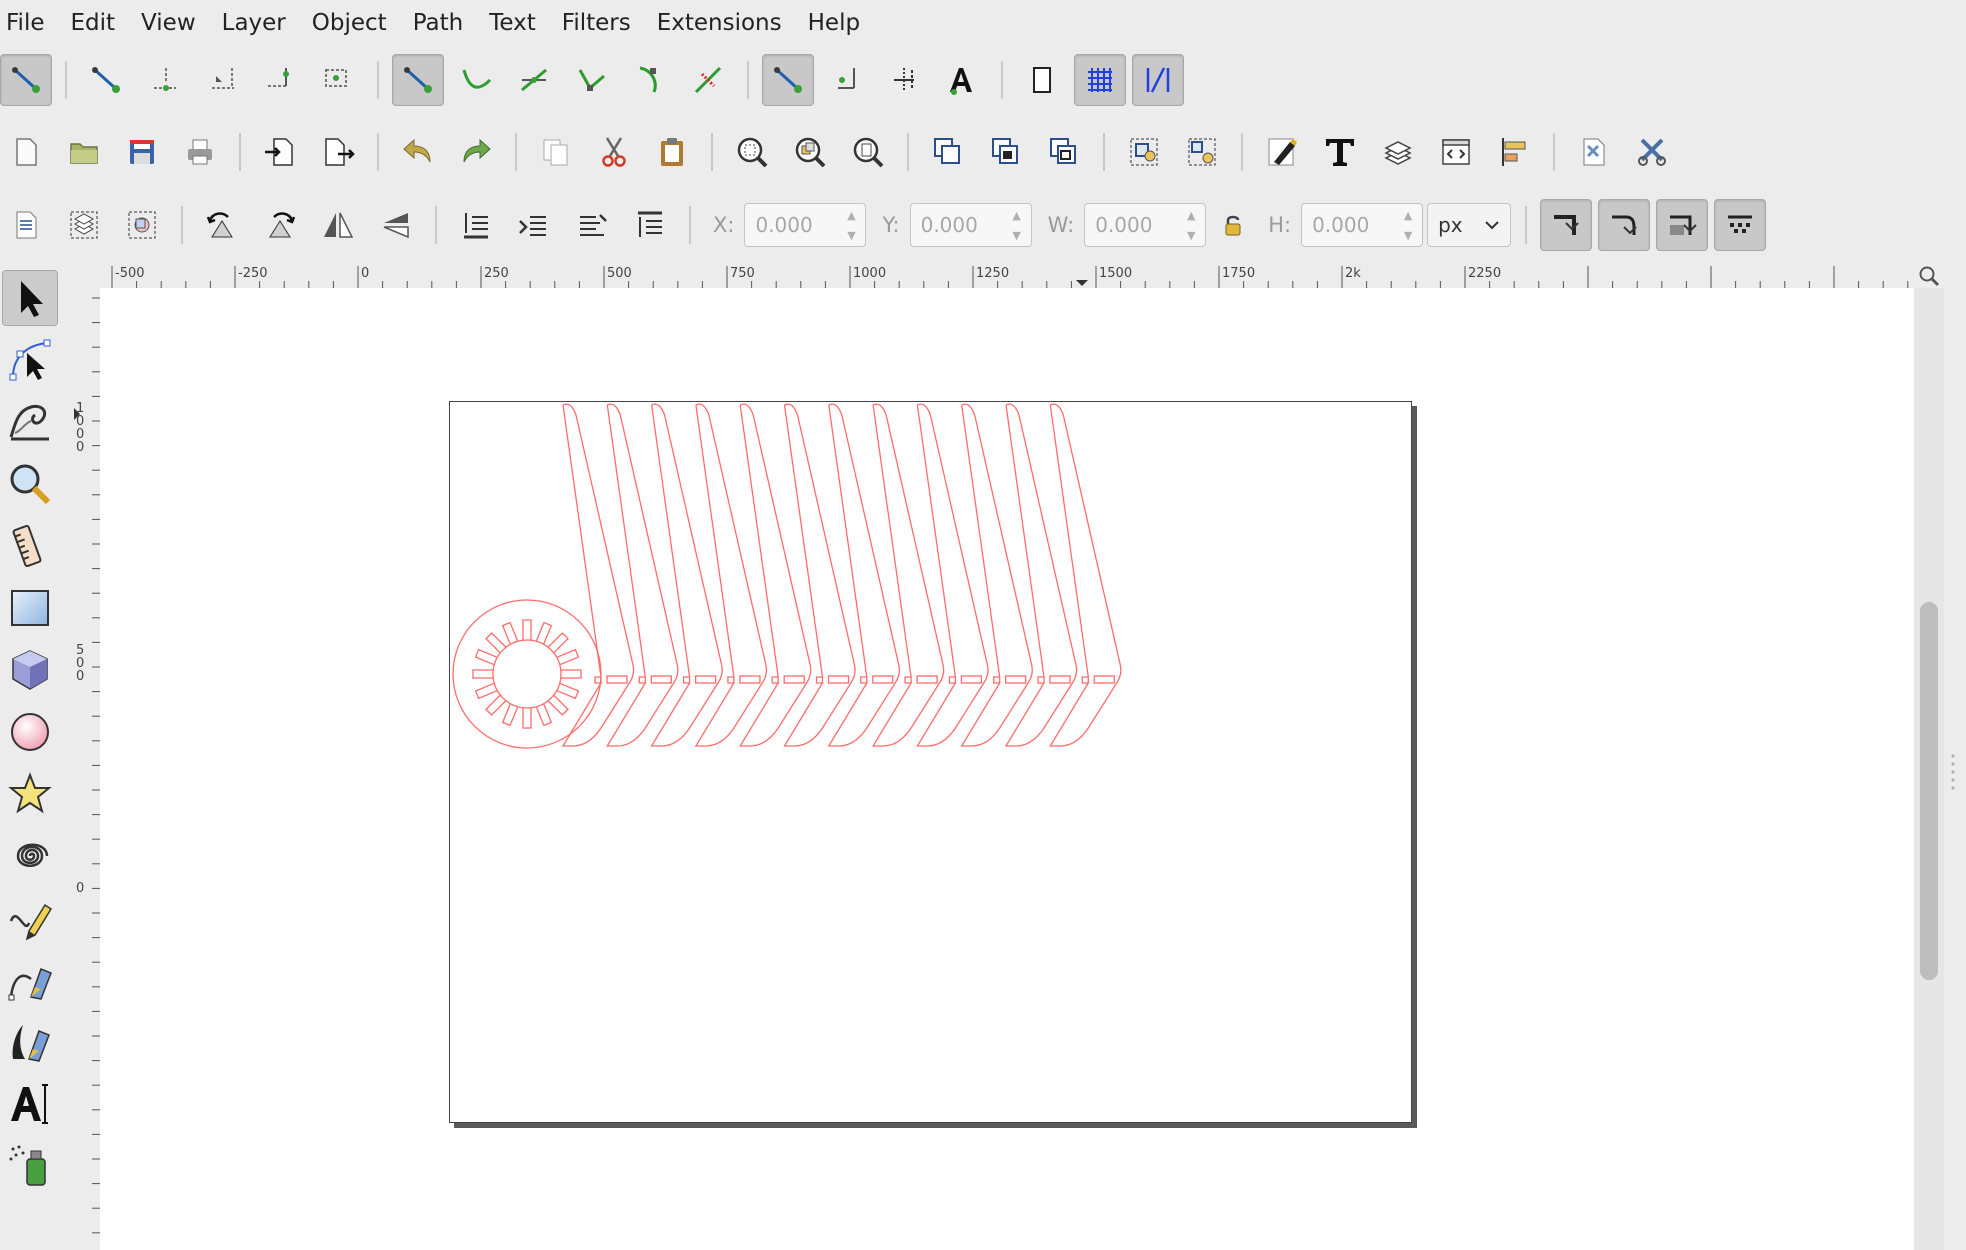 Image resolution: width=1966 pixels, height=1250 pixels. What do you see at coordinates (280, 152) in the screenshot?
I see `import-button` at bounding box center [280, 152].